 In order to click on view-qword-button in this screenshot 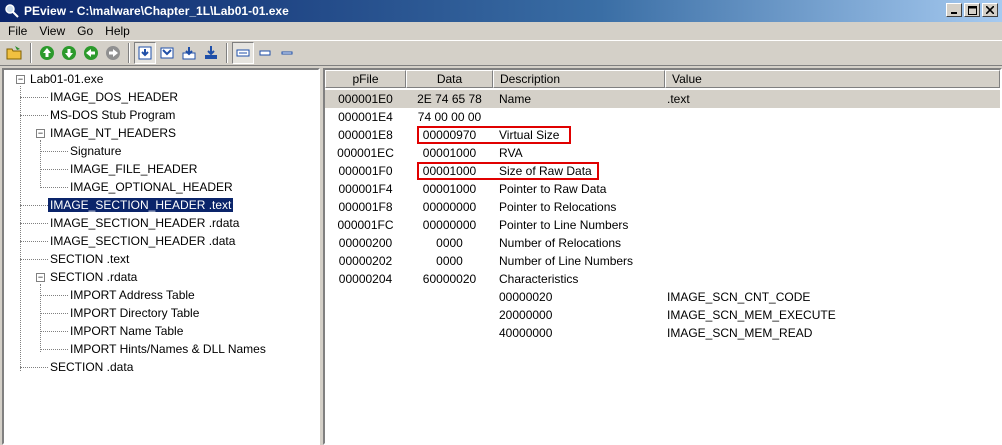, I will do `click(211, 53)`.